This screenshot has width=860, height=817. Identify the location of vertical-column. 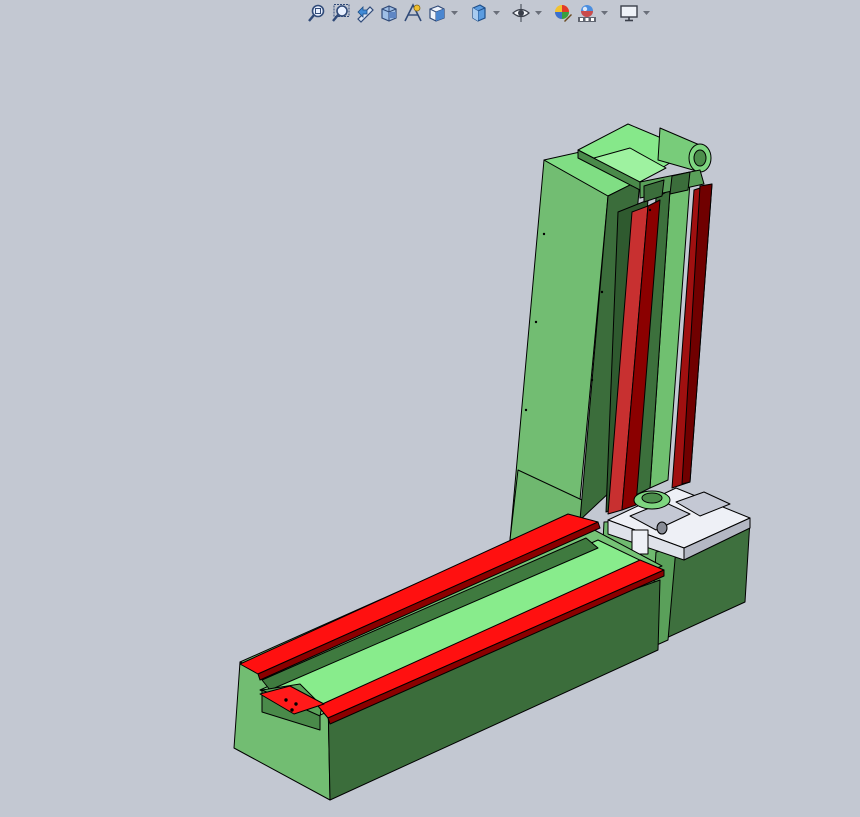
(600, 346).